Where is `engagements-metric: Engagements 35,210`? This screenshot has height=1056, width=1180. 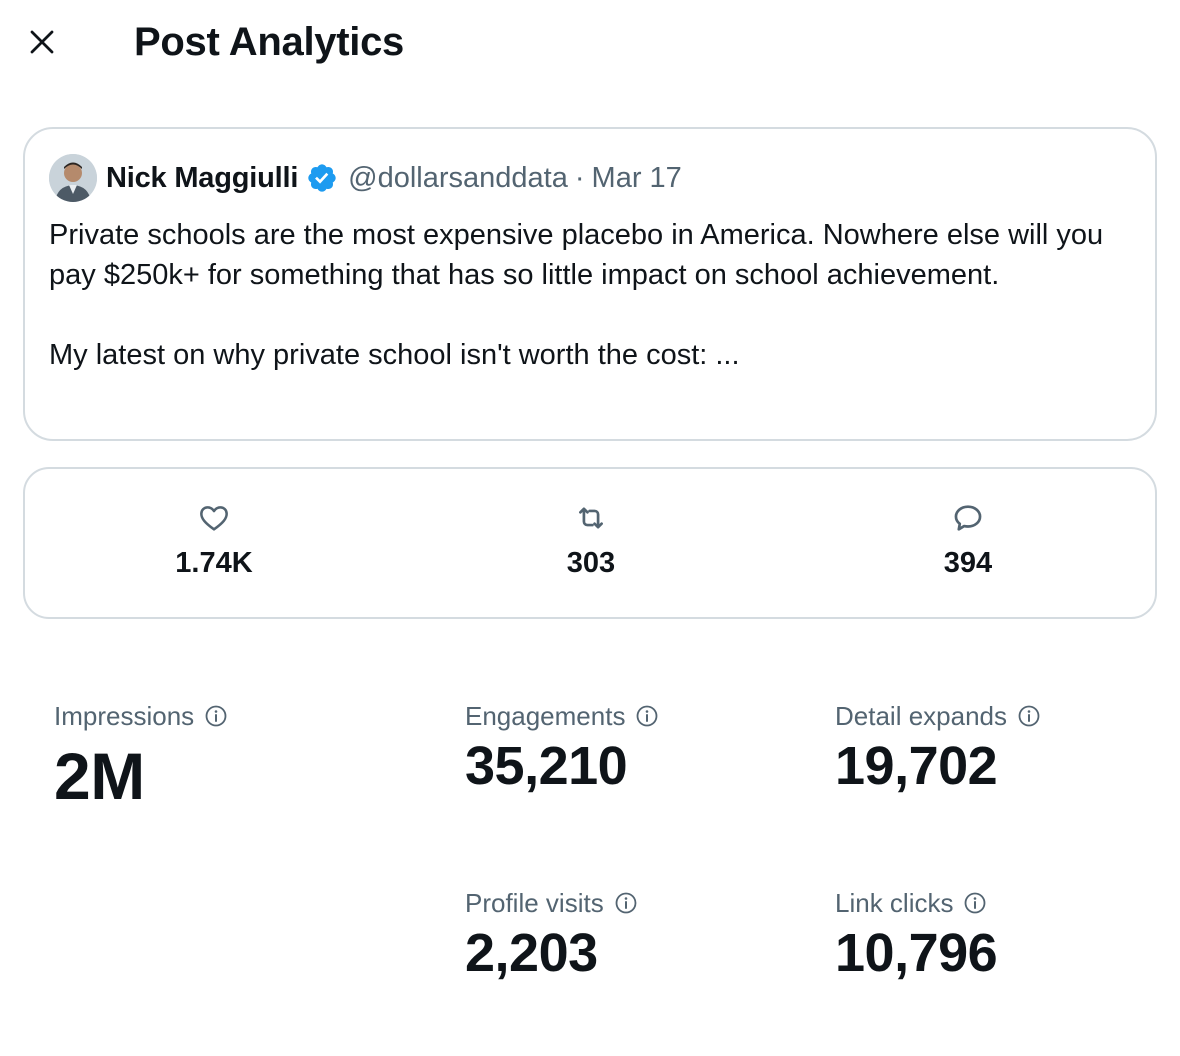
engagements-metric: Engagements 35,210 is located at coordinates (562, 749).